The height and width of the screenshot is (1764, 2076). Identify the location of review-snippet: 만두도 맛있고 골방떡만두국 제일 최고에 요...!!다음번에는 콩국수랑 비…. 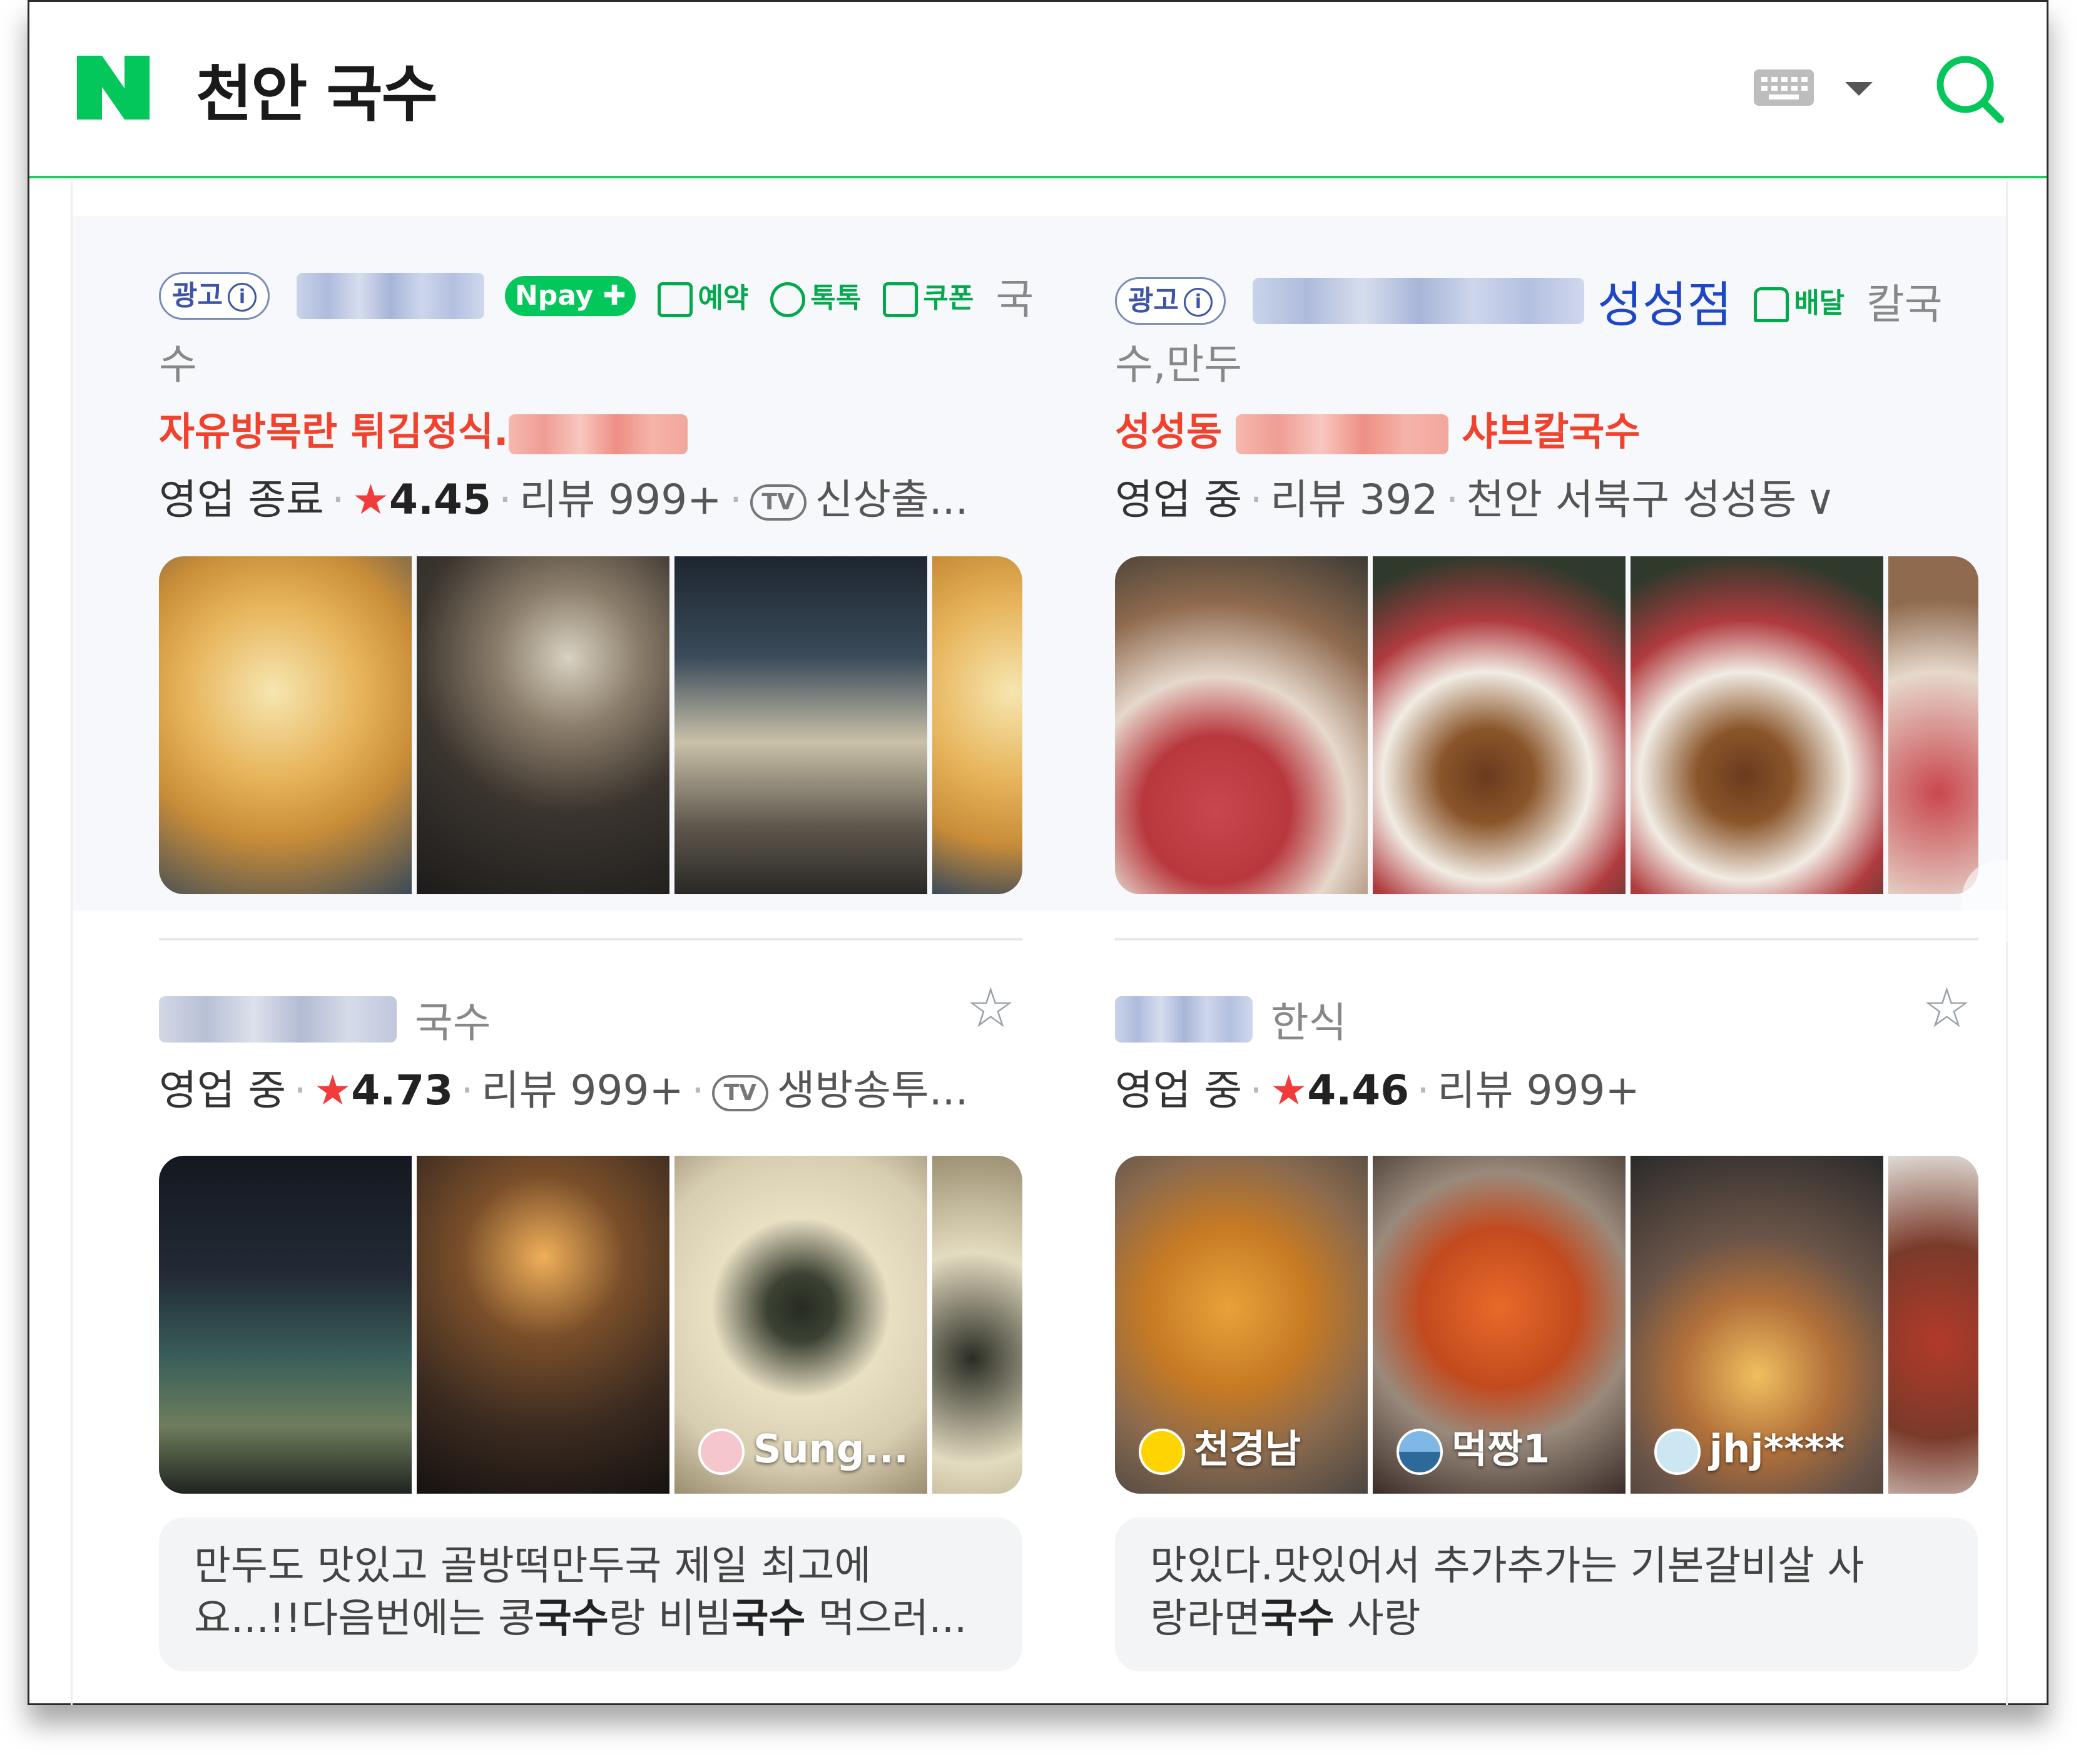
(590, 1594).